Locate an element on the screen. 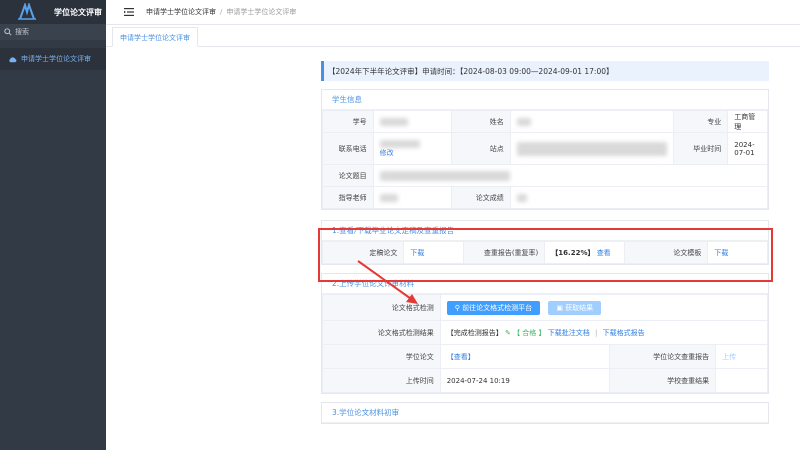  value-name is located at coordinates (591, 121).